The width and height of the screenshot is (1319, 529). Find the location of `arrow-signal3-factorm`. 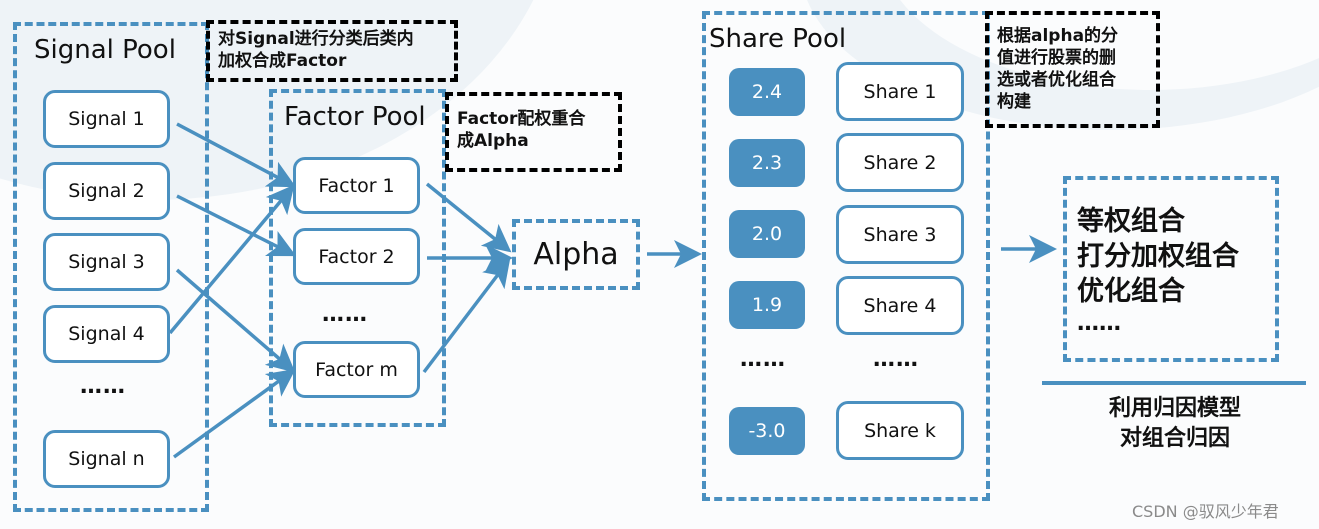

arrow-signal3-factorm is located at coordinates (235, 320).